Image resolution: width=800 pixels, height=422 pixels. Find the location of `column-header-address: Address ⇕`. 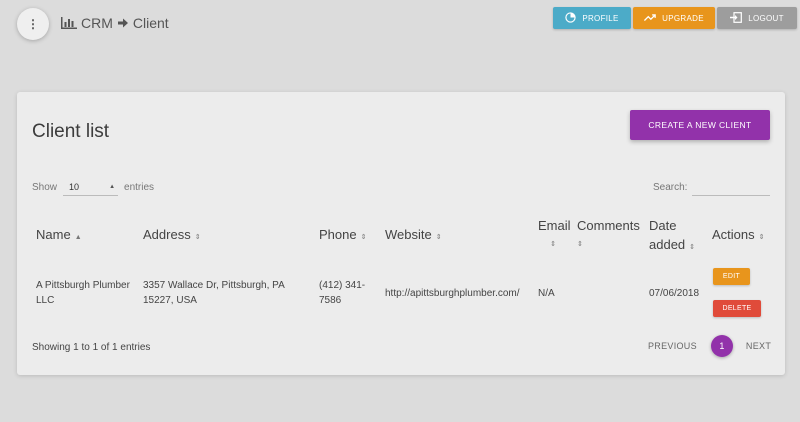

column-header-address: Address ⇕ is located at coordinates (172, 236).